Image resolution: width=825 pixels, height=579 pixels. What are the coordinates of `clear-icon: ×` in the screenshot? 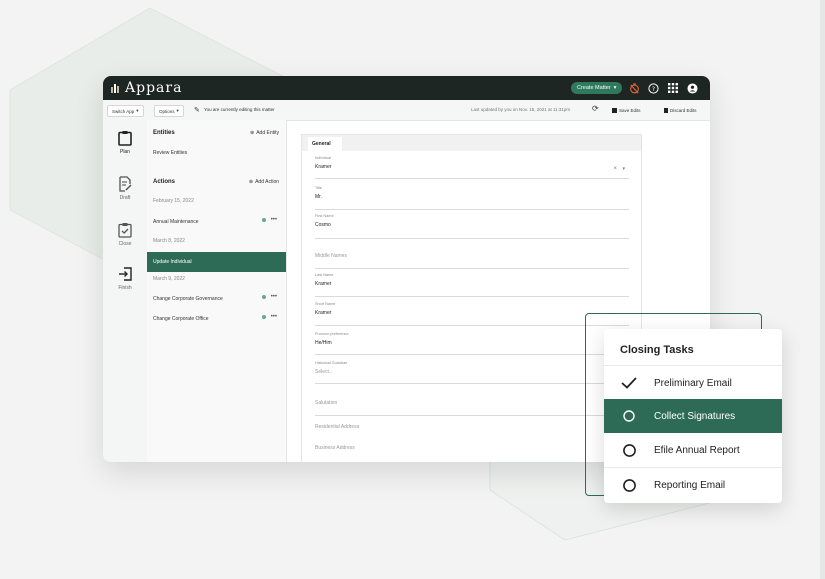 It's located at (615, 169).